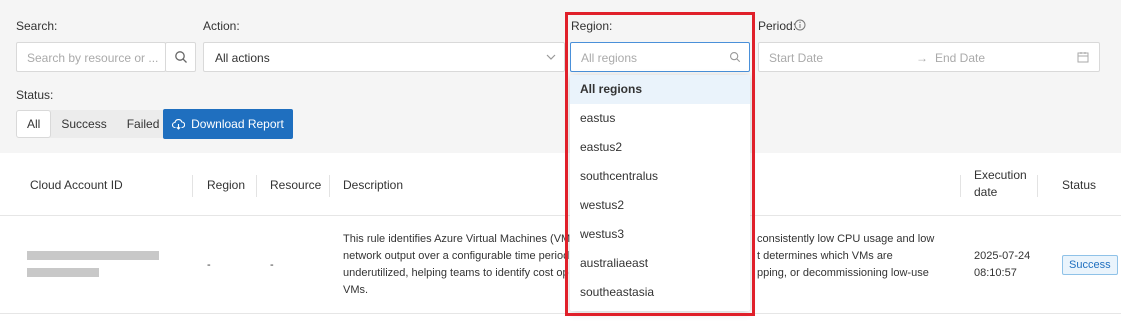 This screenshot has width=1121, height=321. I want to click on range-arrow: →, so click(922, 58).